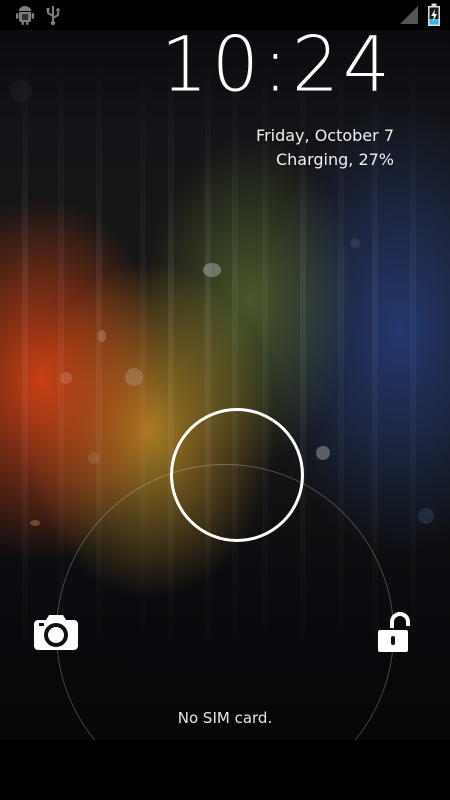 The height and width of the screenshot is (800, 450). I want to click on charging-status: Charging, 27%, so click(334, 159).